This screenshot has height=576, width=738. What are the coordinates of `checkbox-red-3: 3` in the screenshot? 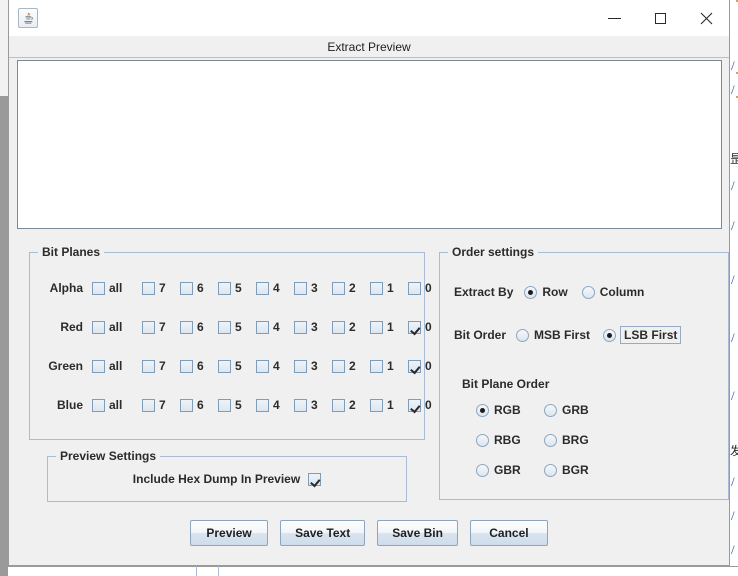 It's located at (309, 327).